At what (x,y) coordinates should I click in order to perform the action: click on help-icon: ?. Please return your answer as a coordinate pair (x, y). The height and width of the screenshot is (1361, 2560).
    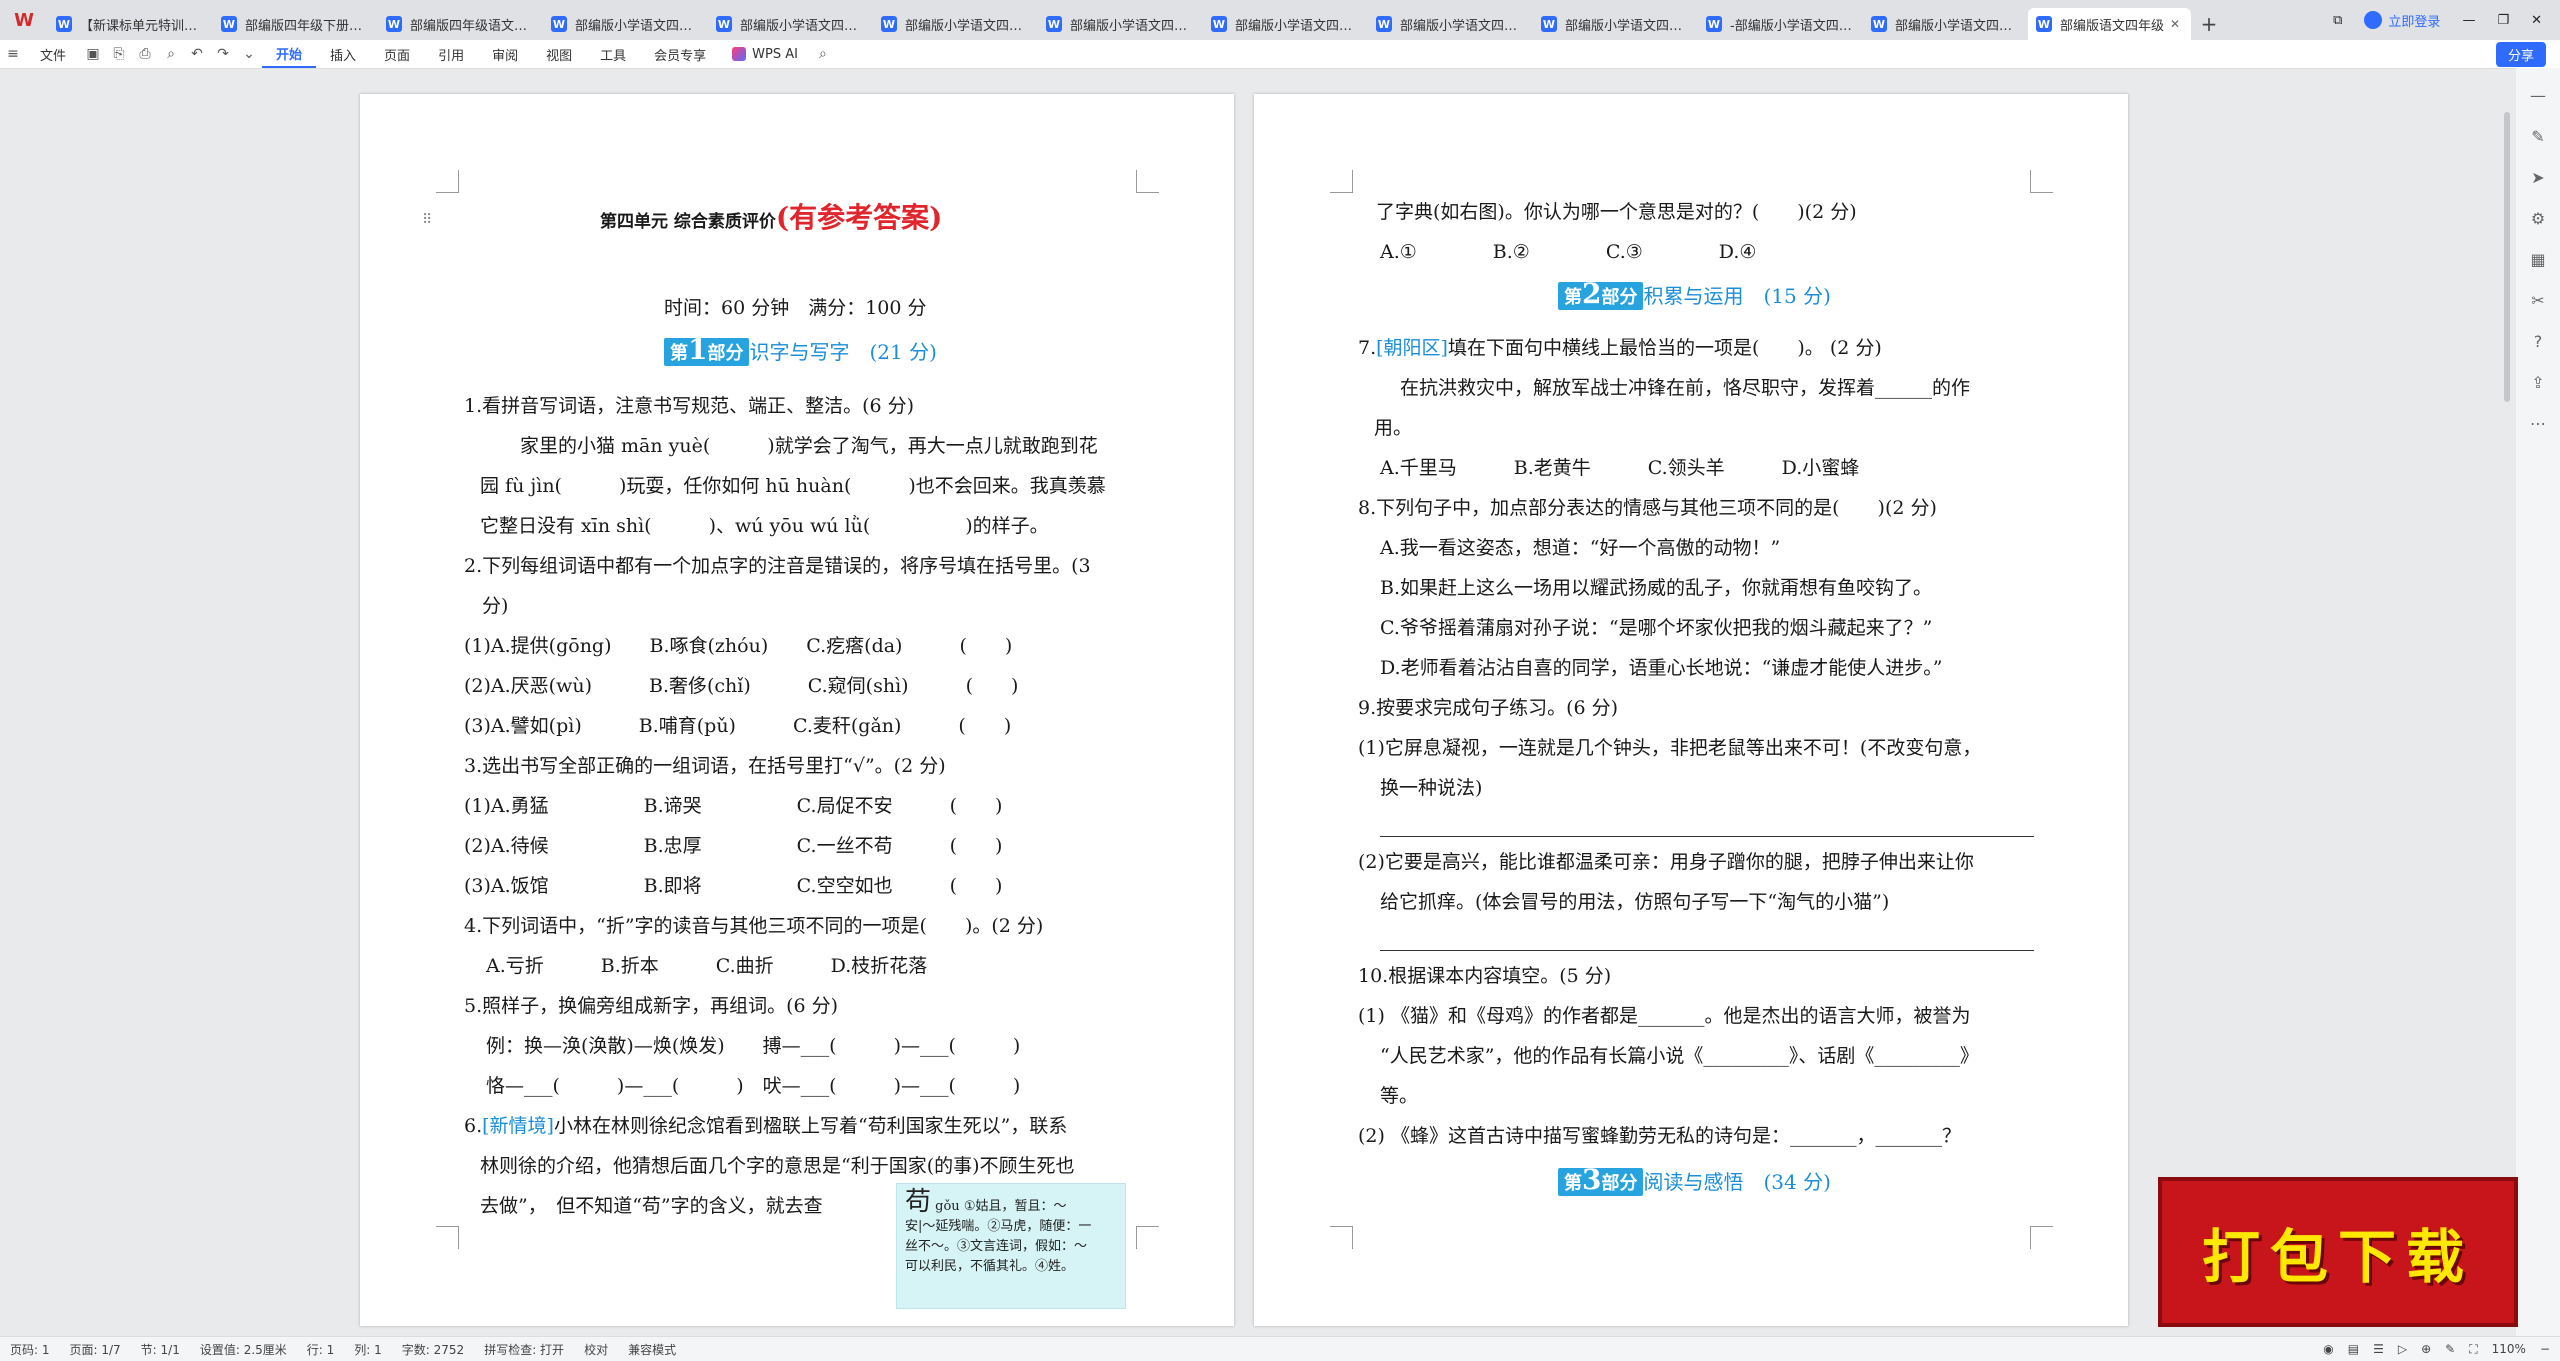
    Looking at the image, I should click on (2538, 341).